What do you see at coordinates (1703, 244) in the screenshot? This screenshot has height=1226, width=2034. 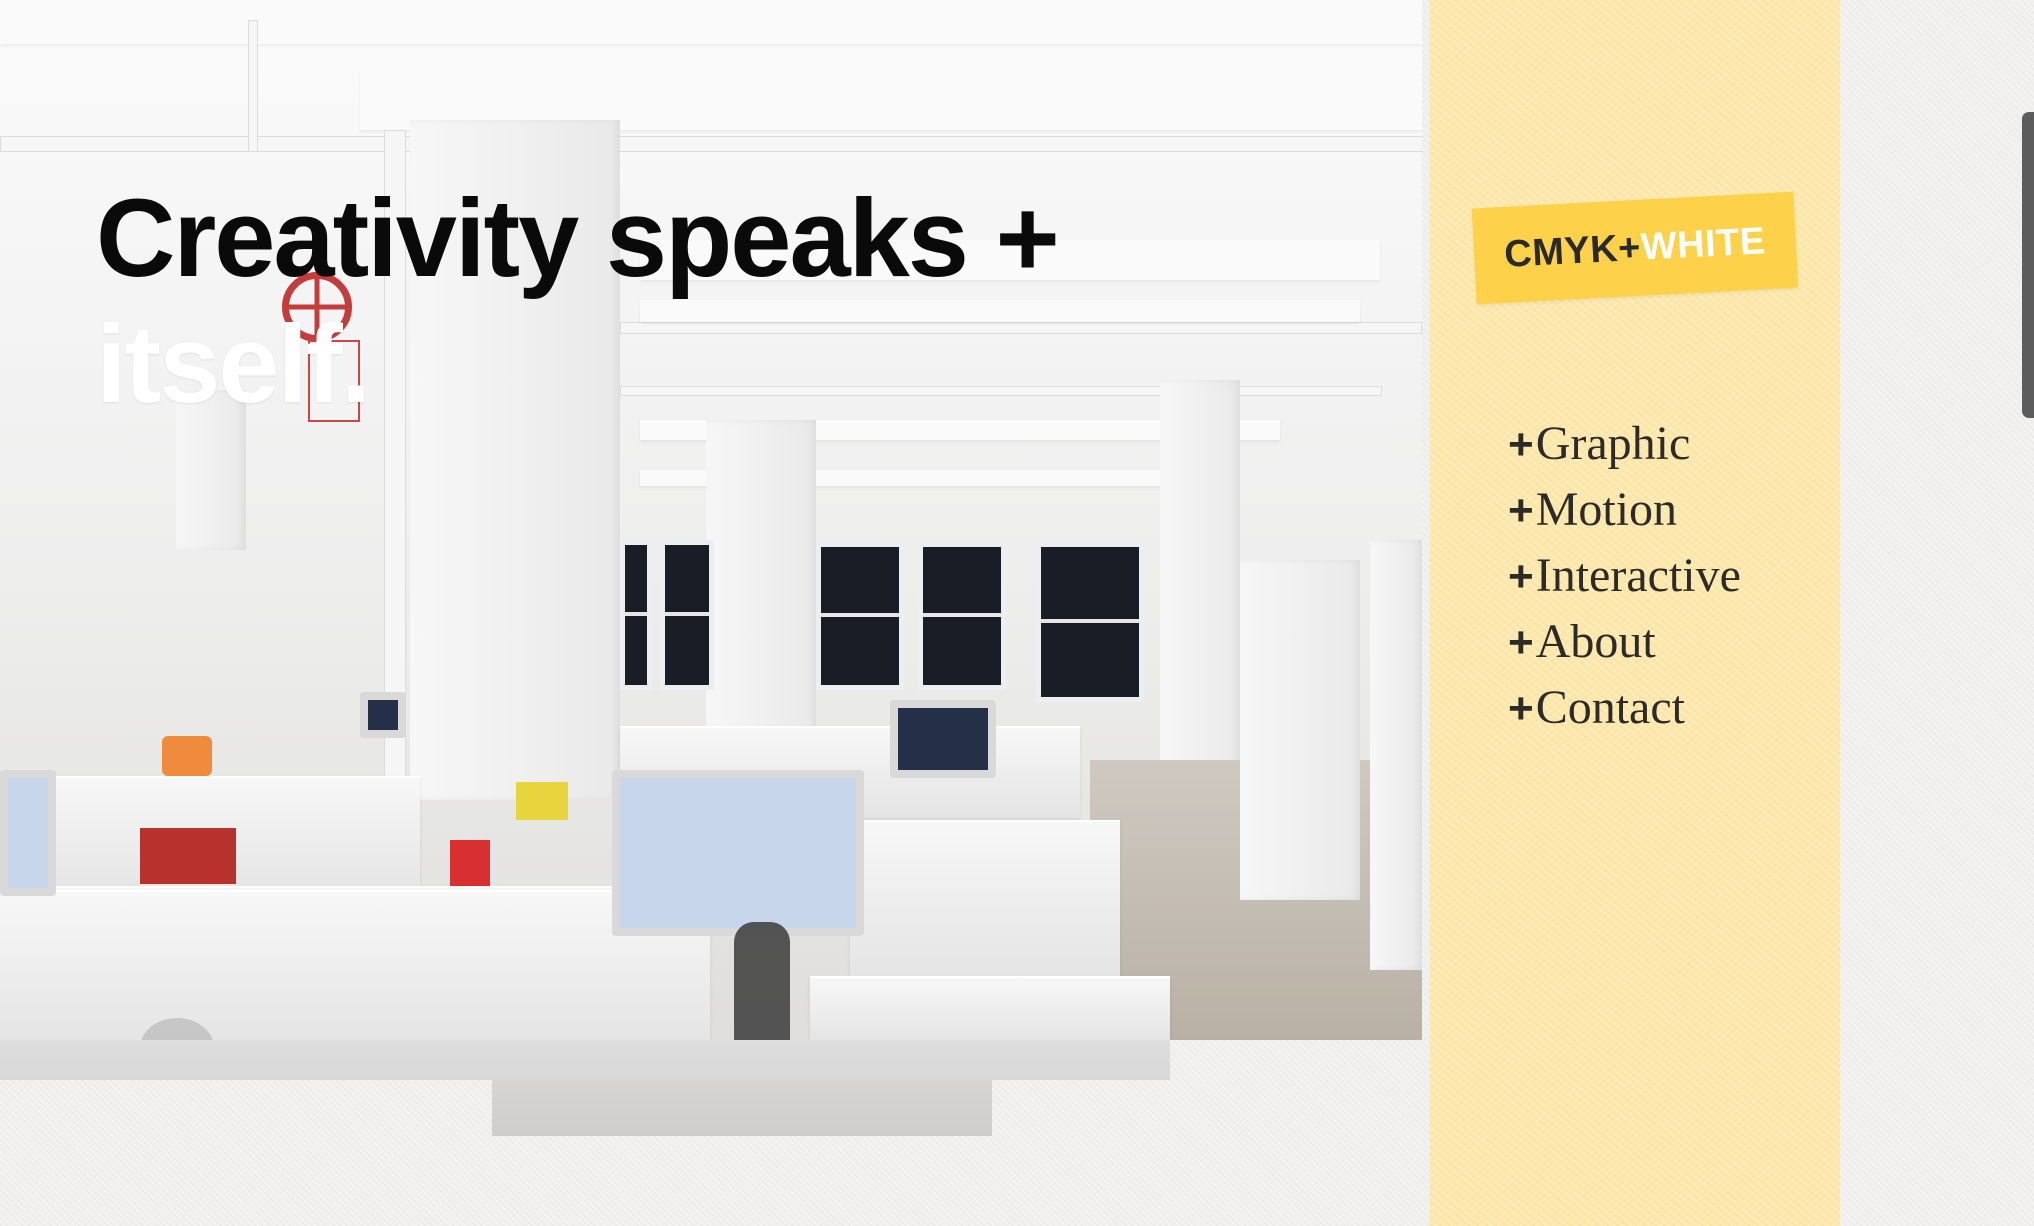 I see `logo-text-white: WHITE` at bounding box center [1703, 244].